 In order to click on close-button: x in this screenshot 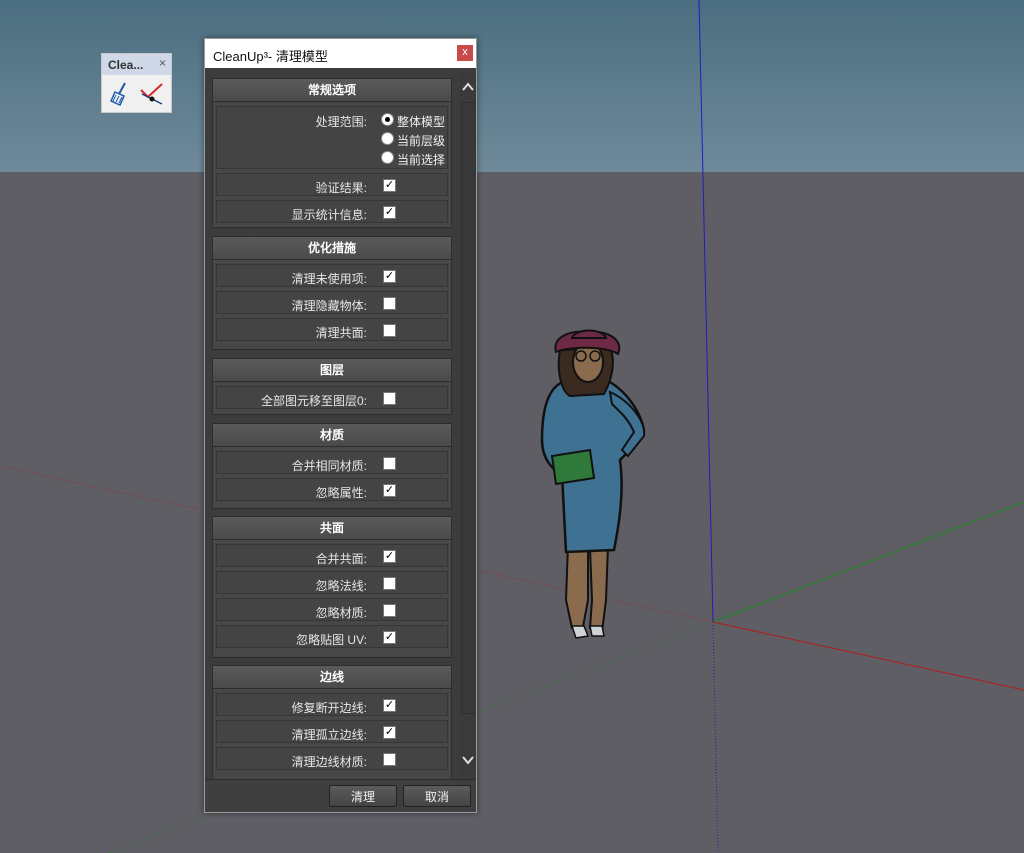, I will do `click(465, 53)`.